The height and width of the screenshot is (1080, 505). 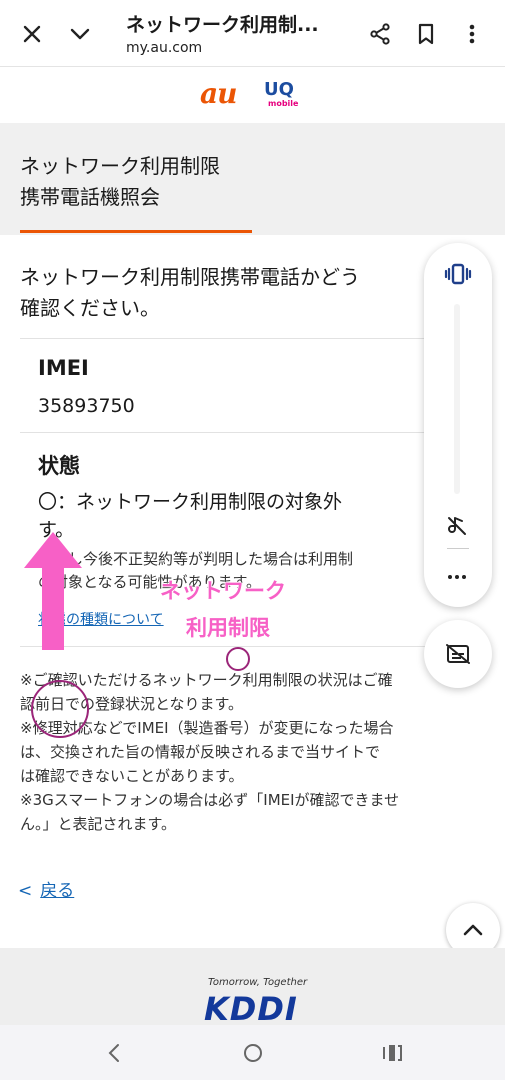 I want to click on au-logo: au, so click(x=218, y=93).